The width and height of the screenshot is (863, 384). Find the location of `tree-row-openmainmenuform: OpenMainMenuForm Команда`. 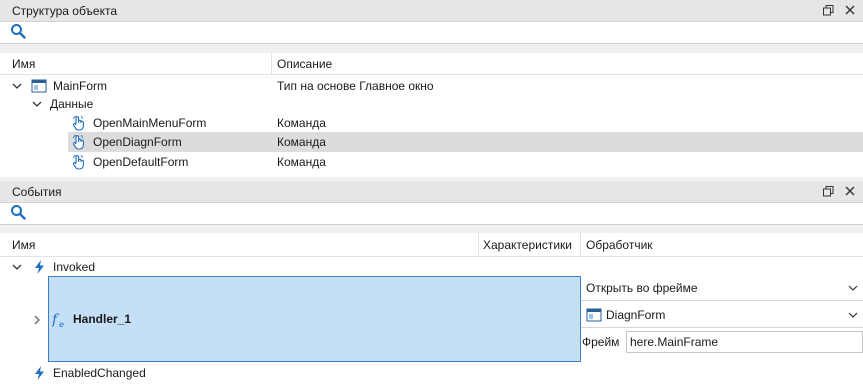

tree-row-openmainmenuform: OpenMainMenuForm Команда is located at coordinates (431, 123).